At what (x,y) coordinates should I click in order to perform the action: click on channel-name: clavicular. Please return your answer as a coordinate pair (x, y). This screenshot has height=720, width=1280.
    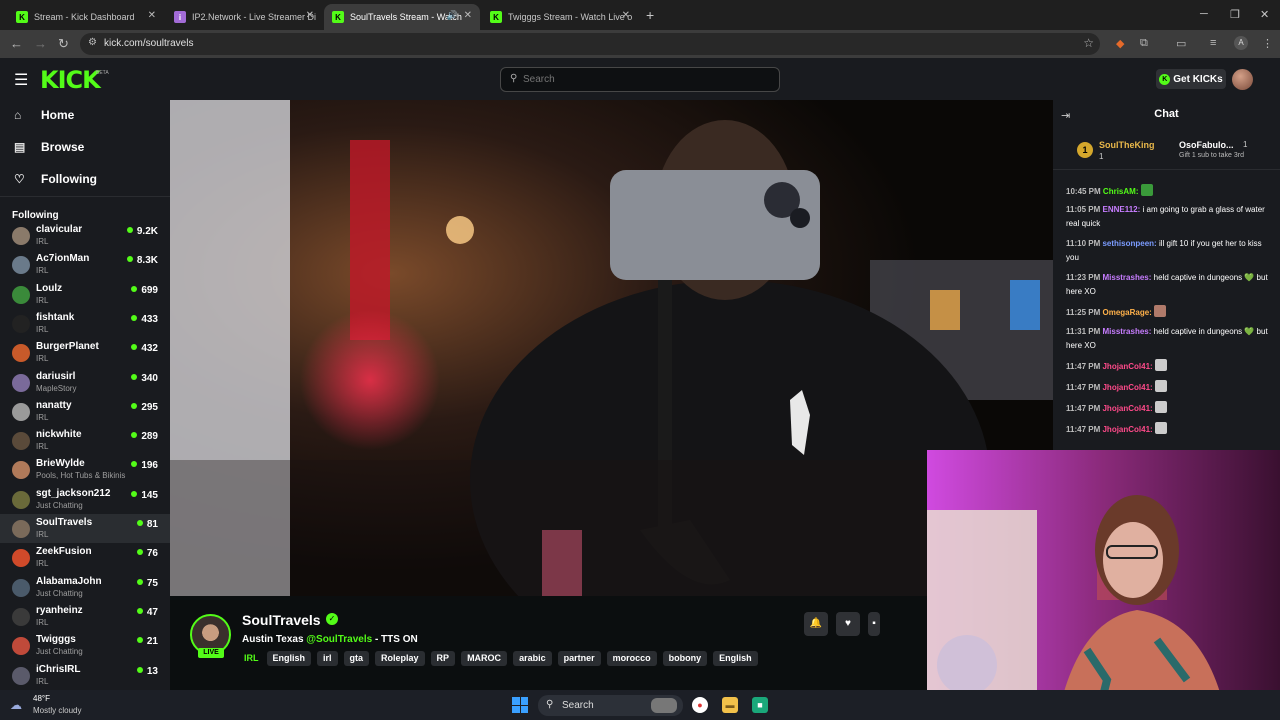
    Looking at the image, I should click on (59, 229).